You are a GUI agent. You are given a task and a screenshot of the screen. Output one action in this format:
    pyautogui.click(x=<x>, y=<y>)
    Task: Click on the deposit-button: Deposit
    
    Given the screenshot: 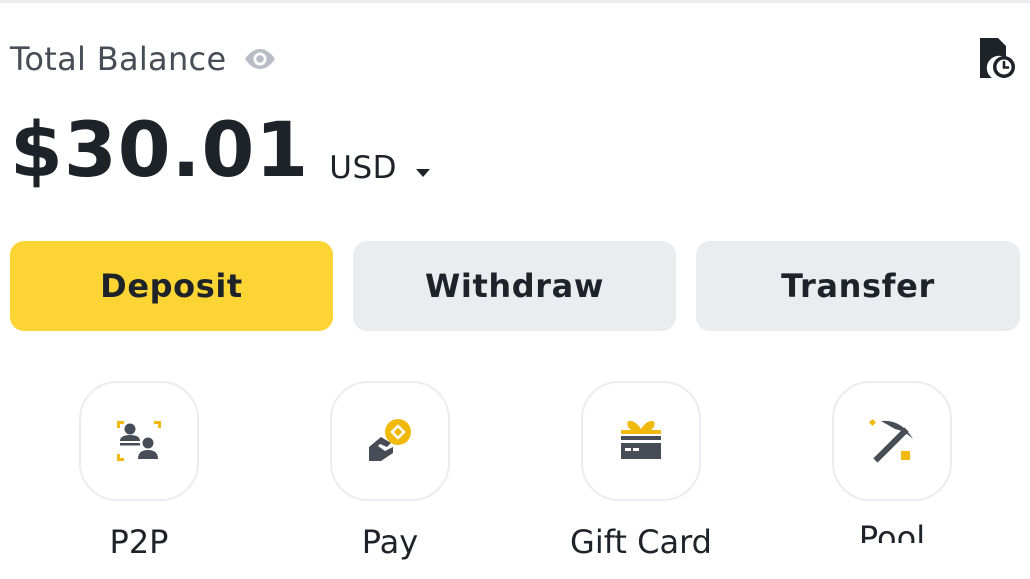 What is the action you would take?
    pyautogui.click(x=171, y=286)
    